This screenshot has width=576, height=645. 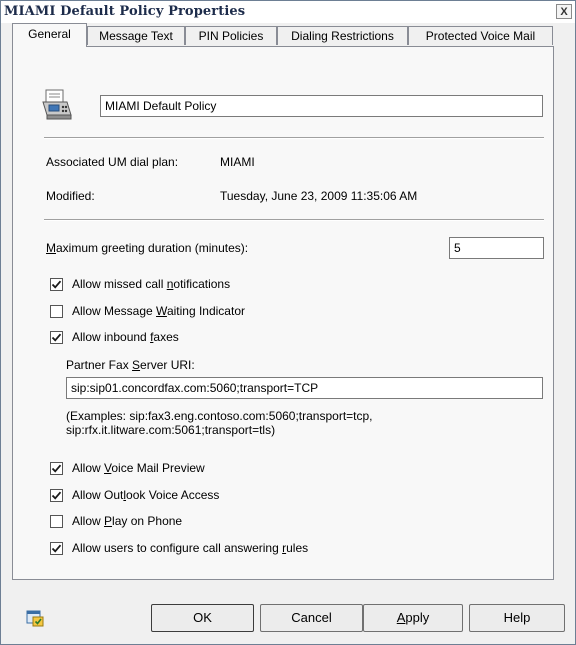 I want to click on tab-protected-voice-mail: Protected Voice Mail, so click(x=480, y=35).